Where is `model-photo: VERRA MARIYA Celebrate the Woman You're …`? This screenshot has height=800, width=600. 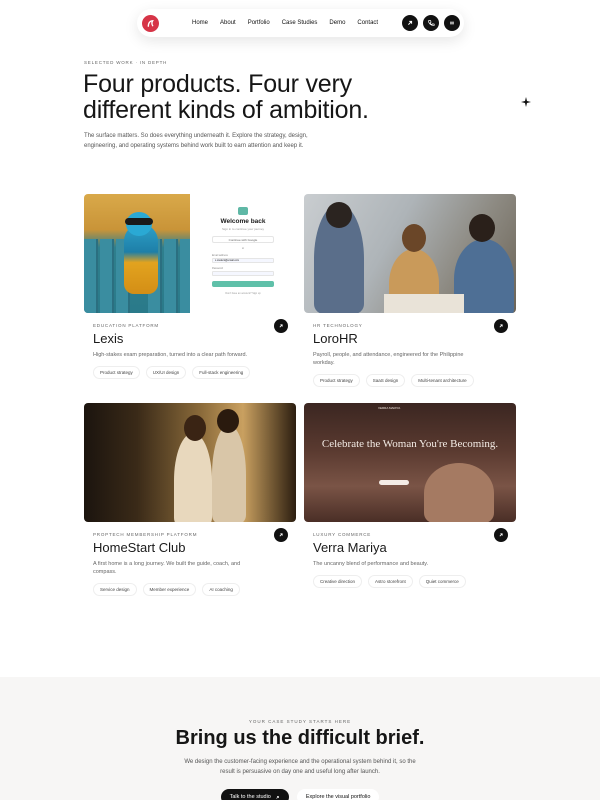
model-photo: VERRA MARIYA Celebrate the Woman You're … is located at coordinates (410, 462).